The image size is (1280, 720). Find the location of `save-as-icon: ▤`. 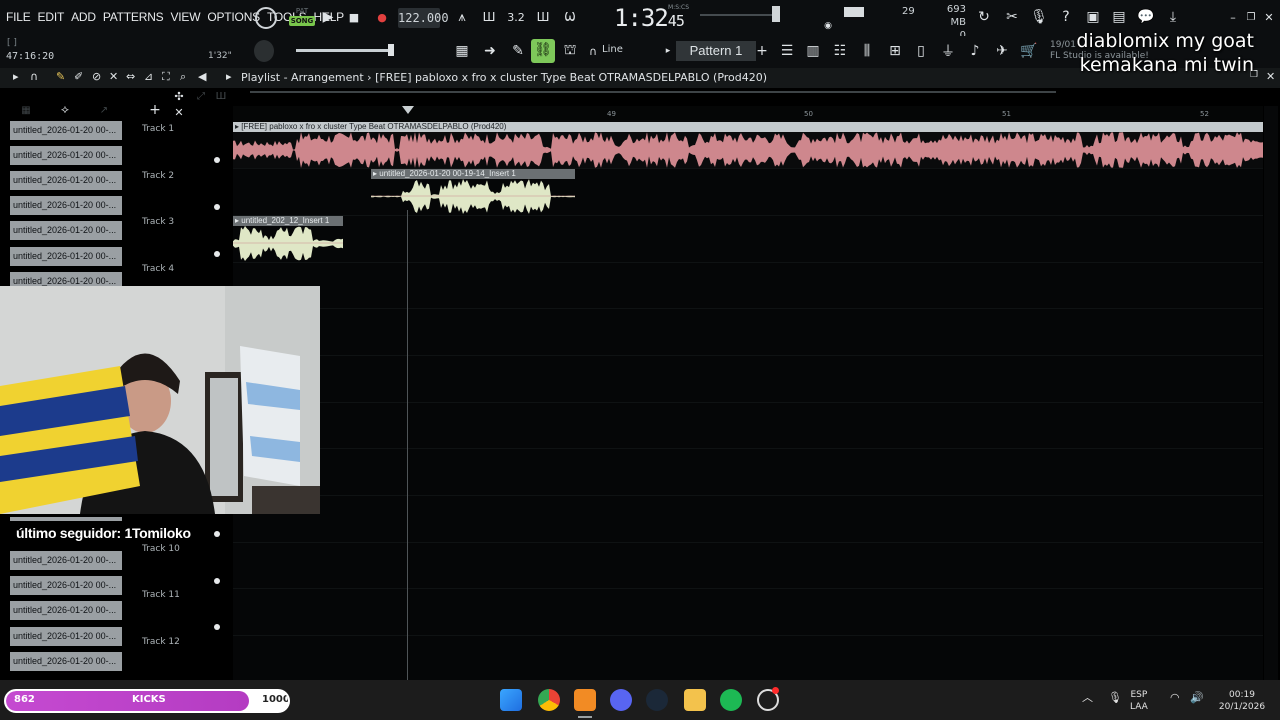

save-as-icon: ▤ is located at coordinates (1119, 17).